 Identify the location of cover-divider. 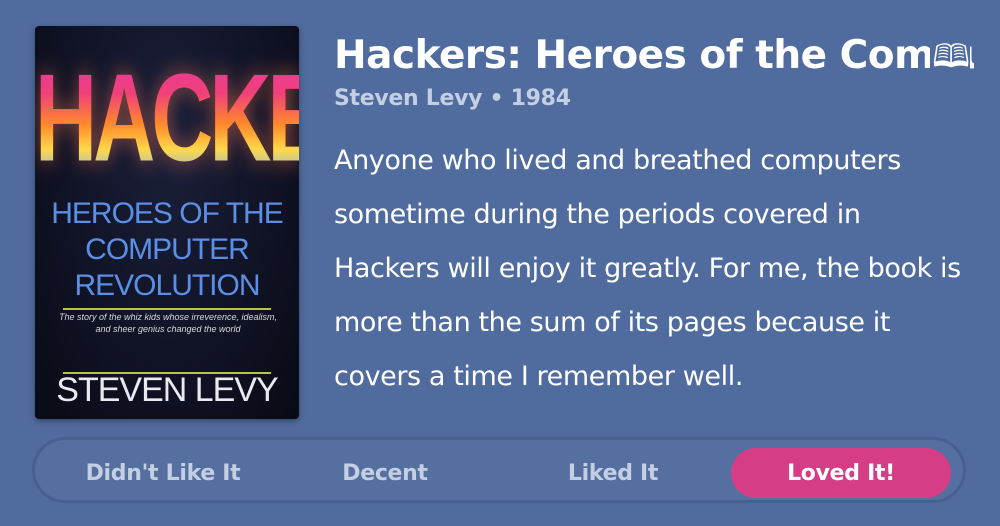
(167, 309).